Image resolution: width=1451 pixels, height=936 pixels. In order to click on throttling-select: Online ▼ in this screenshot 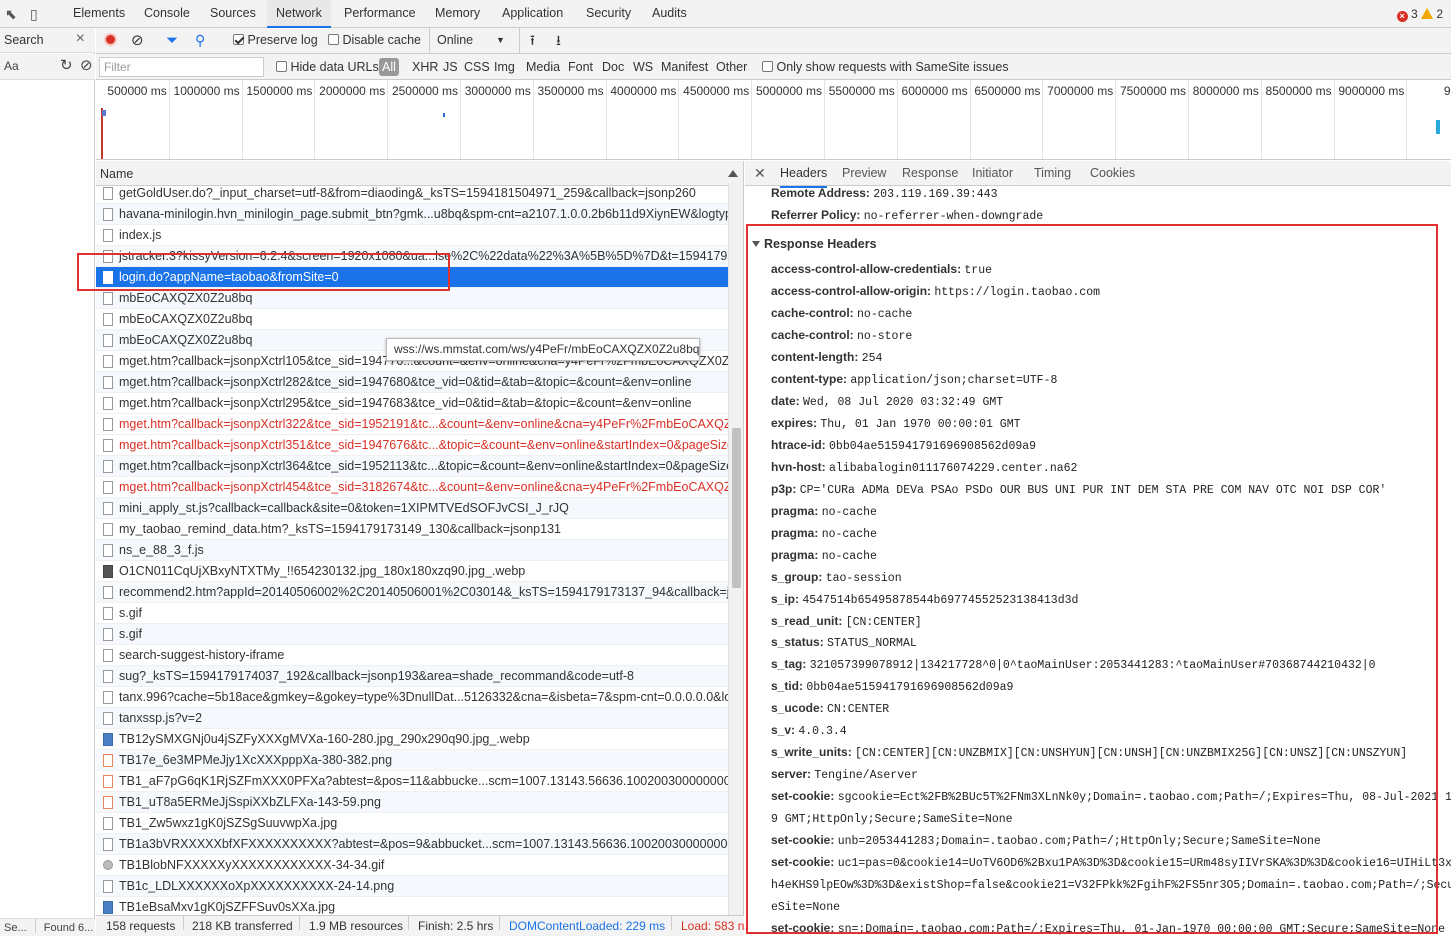, I will do `click(469, 40)`.